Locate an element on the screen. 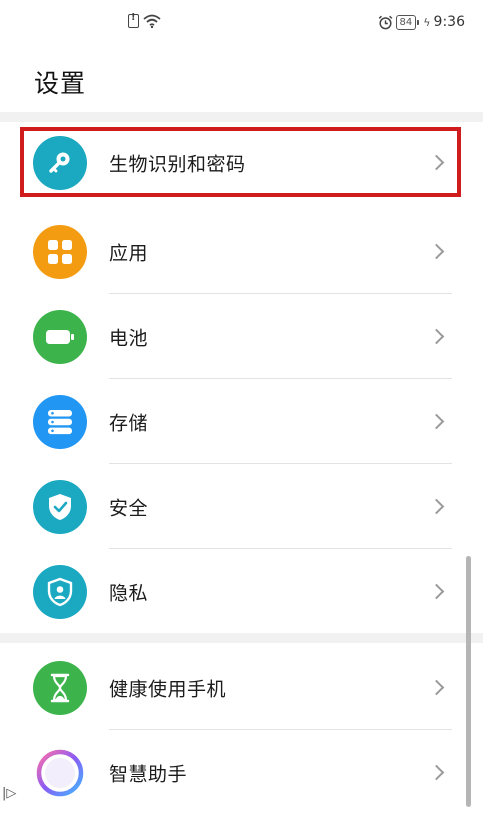 The image size is (483, 815). nav-hint-icon: |▷ is located at coordinates (9, 793).